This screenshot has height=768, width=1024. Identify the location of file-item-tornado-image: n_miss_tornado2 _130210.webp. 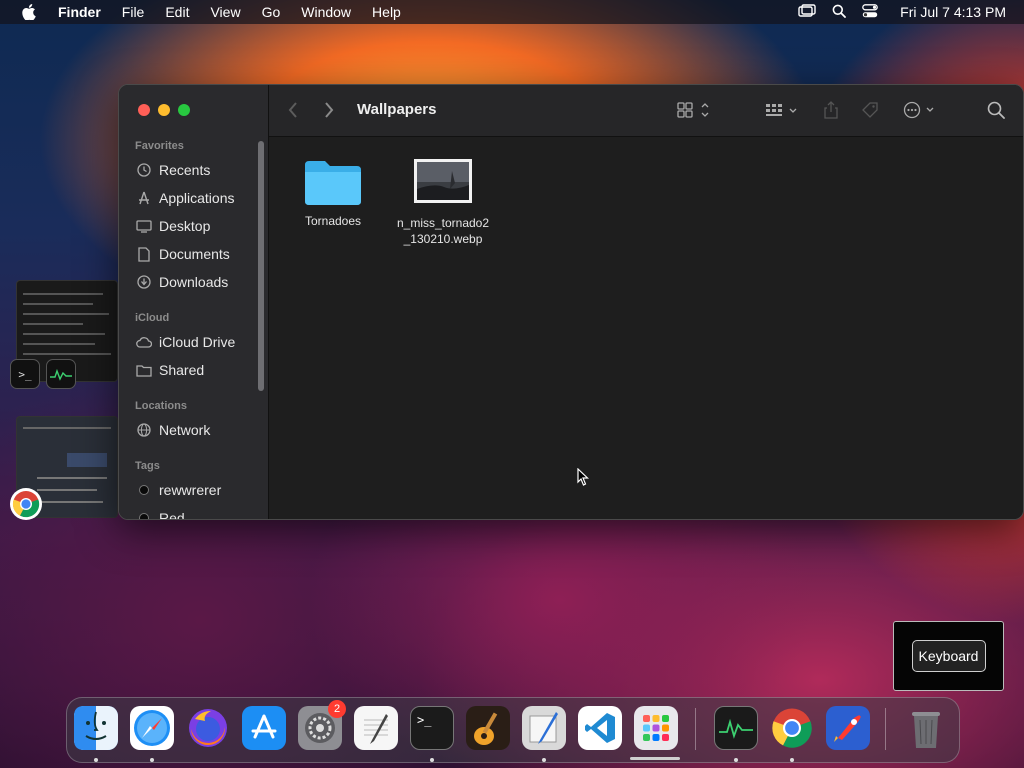
(443, 203).